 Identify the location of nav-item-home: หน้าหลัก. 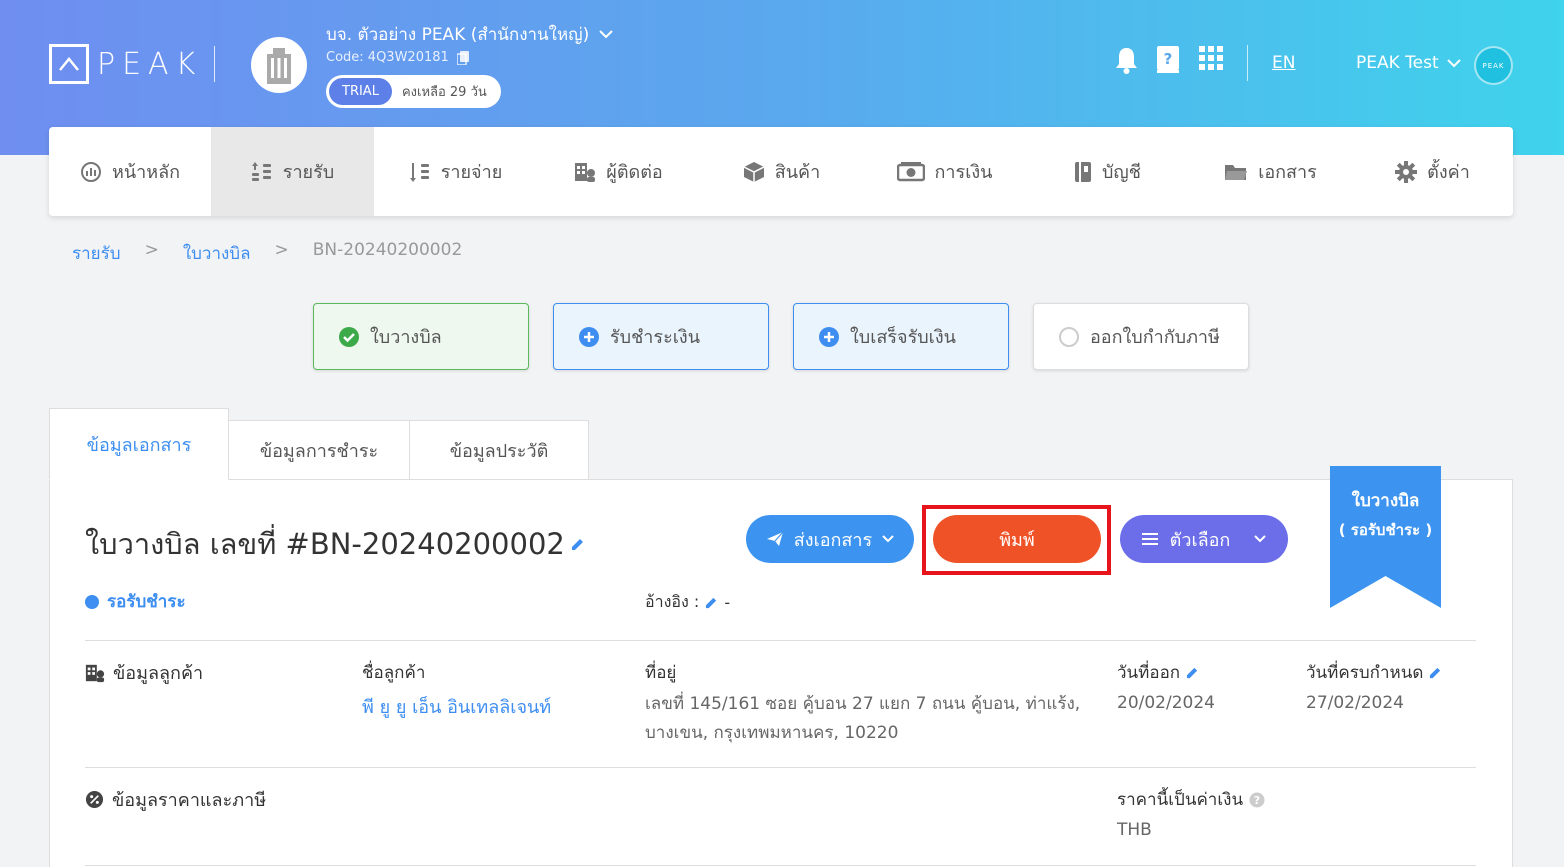
(130, 171).